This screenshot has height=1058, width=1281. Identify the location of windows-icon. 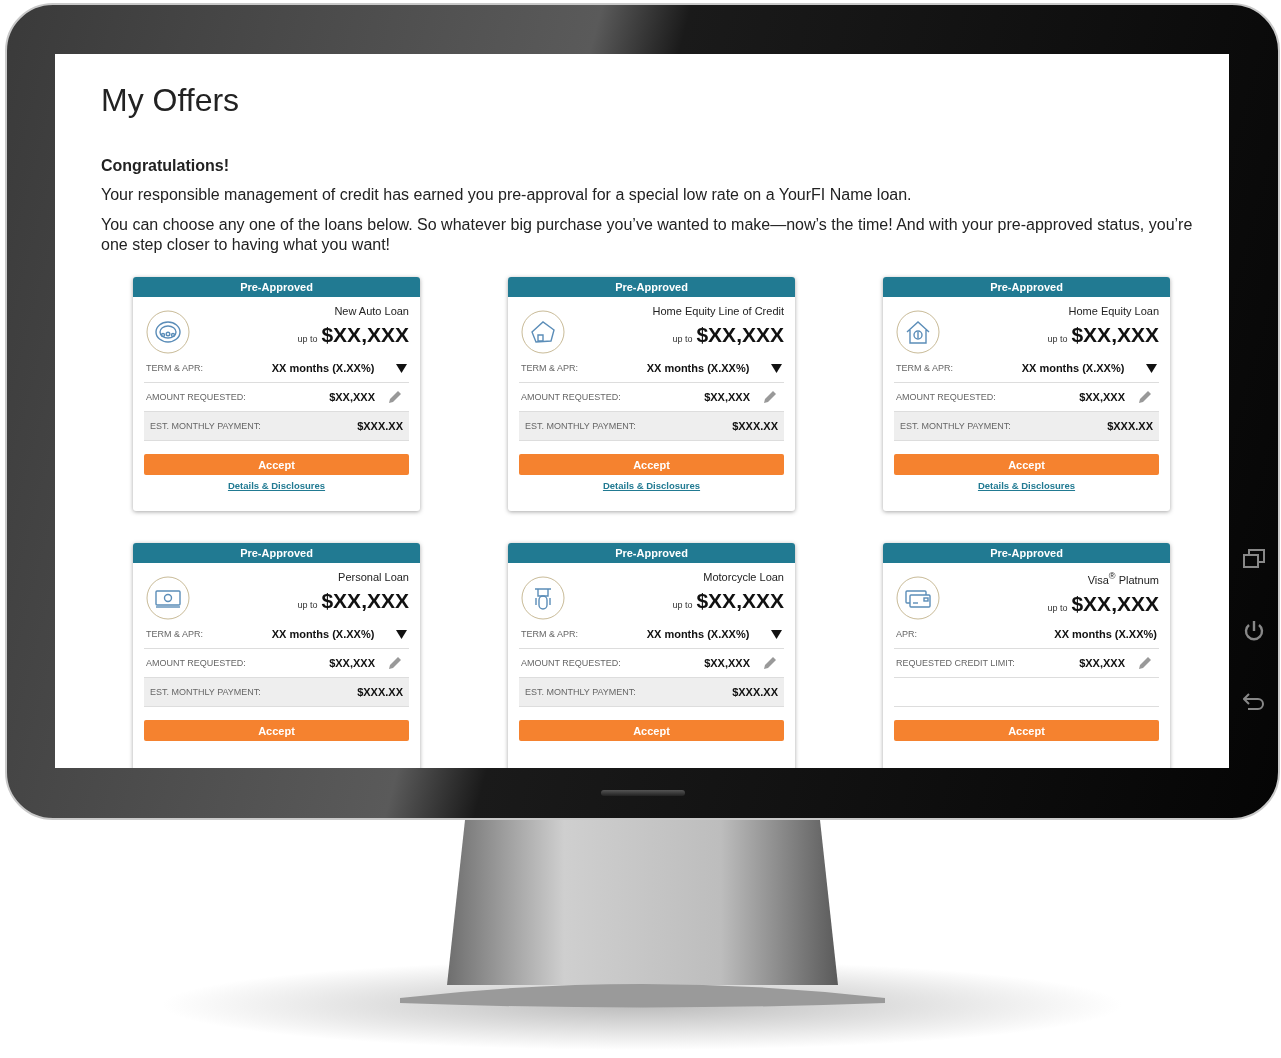
(1253, 559).